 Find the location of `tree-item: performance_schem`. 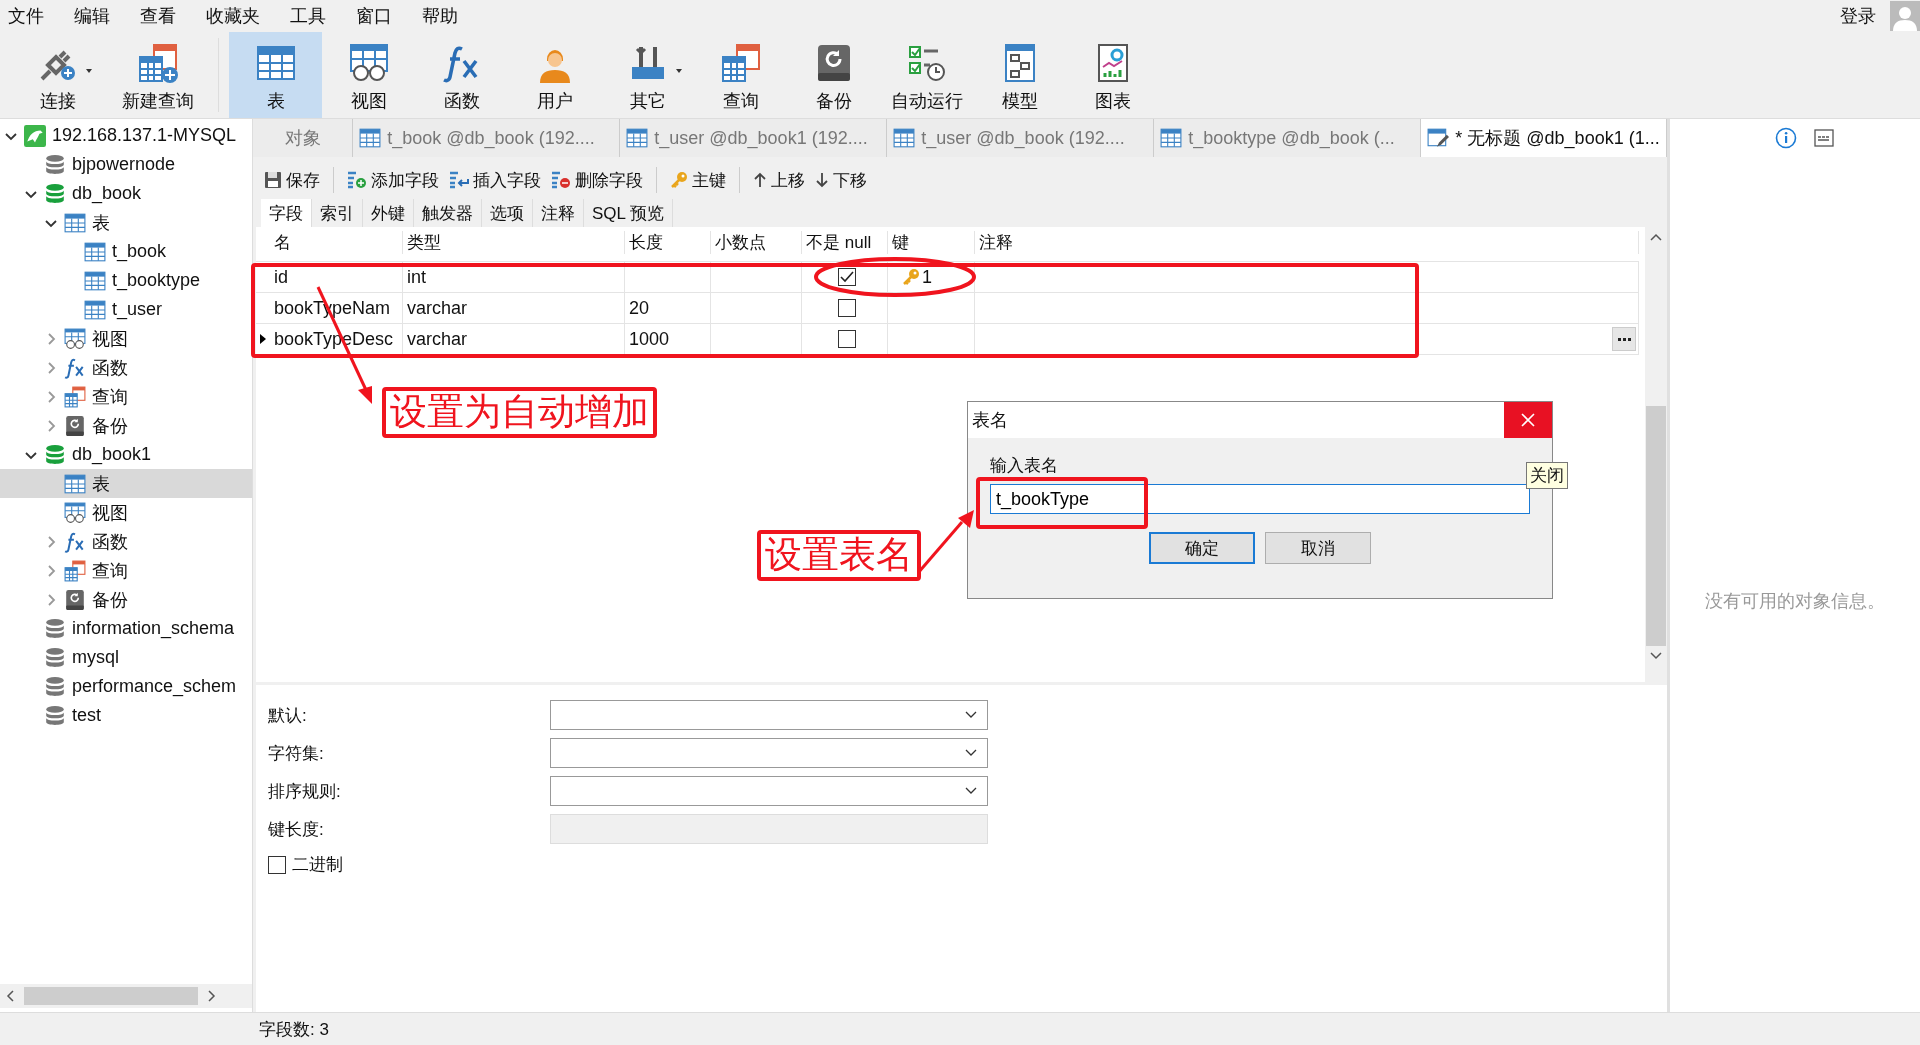

tree-item: performance_schem is located at coordinates (126, 686).